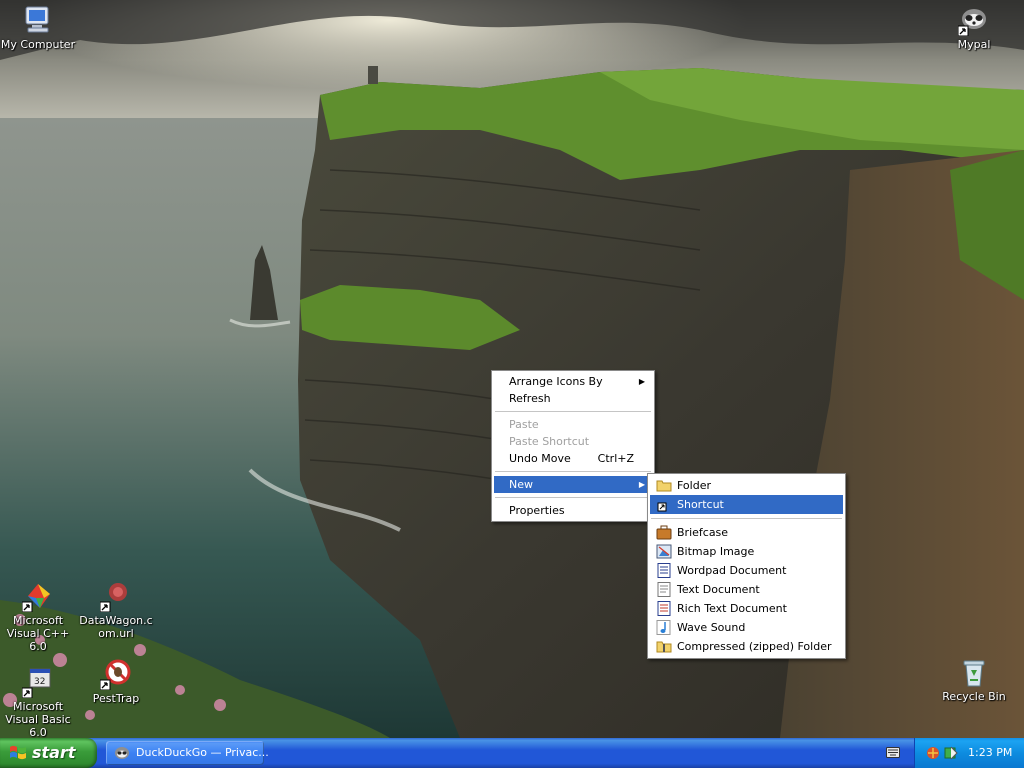  I want to click on briefcase-icon, so click(664, 532).